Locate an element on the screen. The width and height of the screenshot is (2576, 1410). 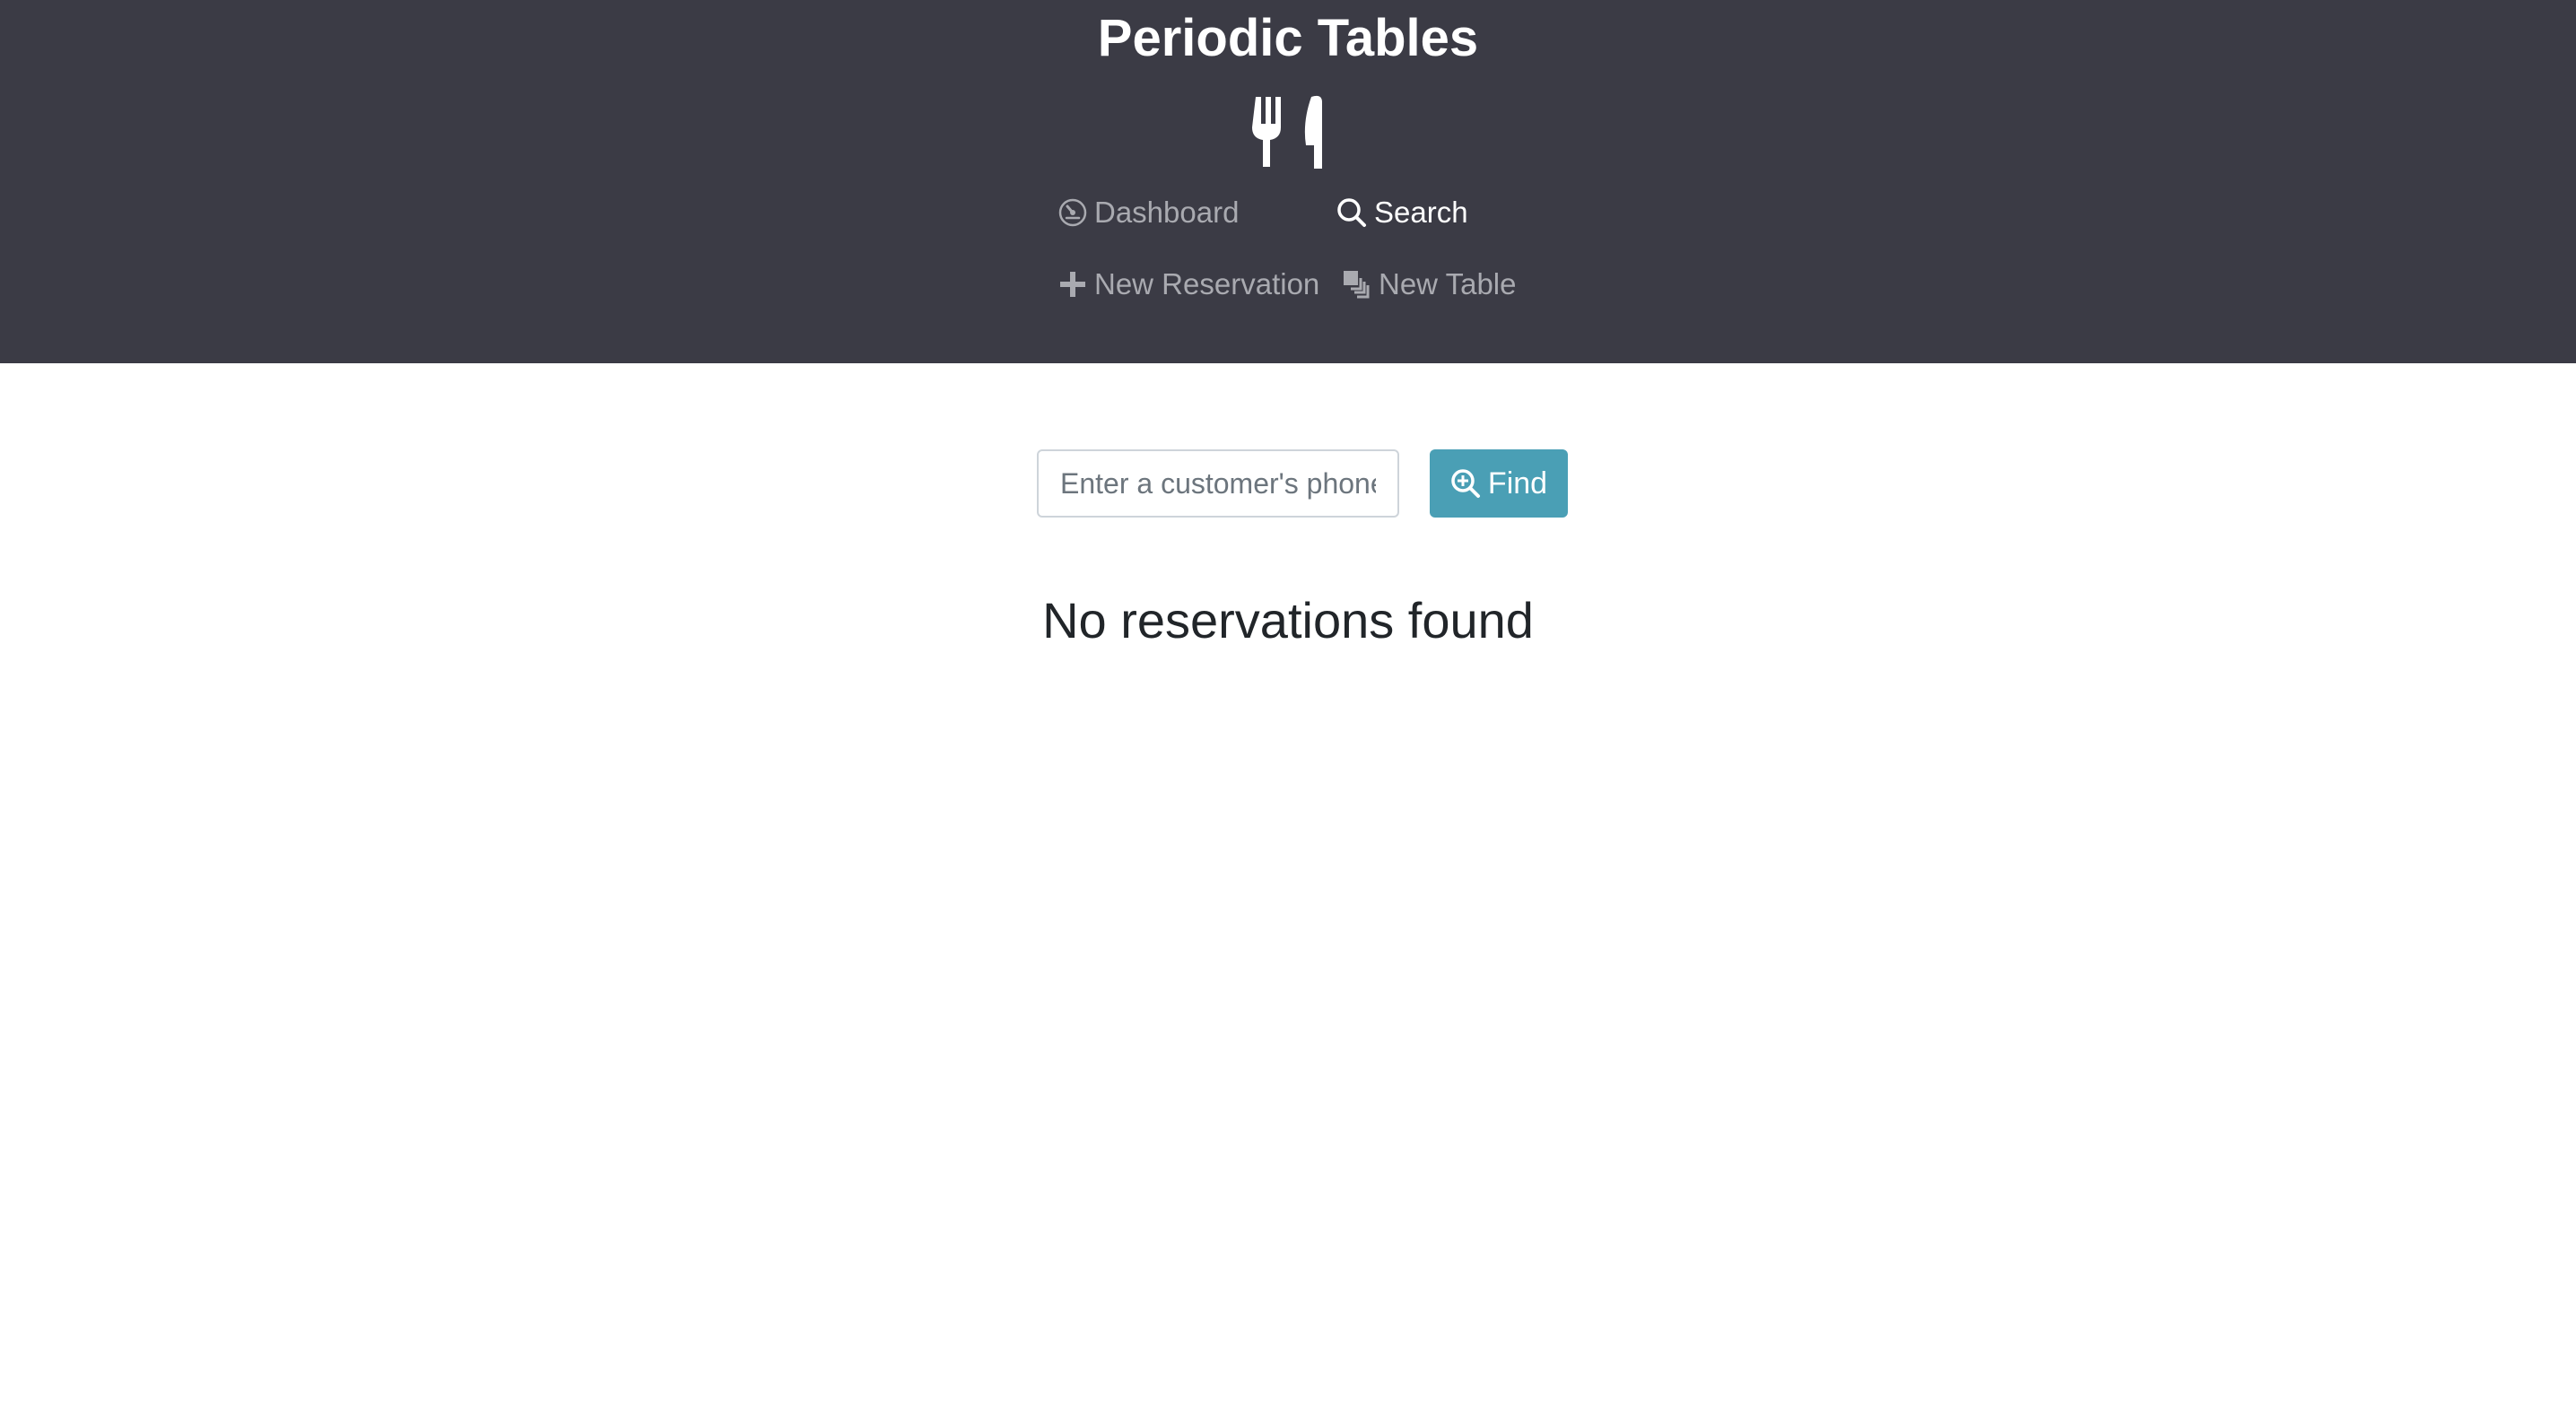
phone-search-input is located at coordinates (1218, 483).